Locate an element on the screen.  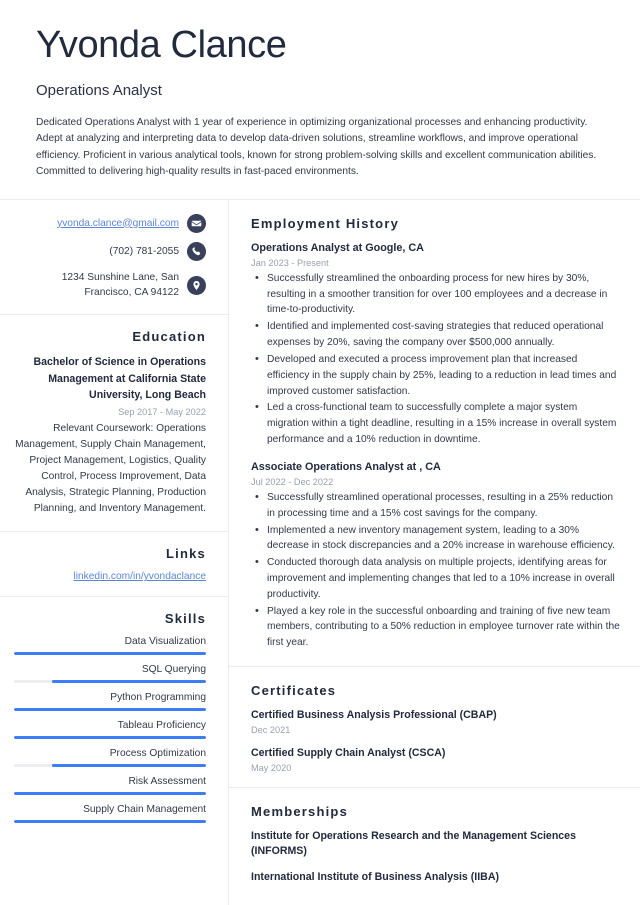
skills-heading: Skills is located at coordinates (185, 619).